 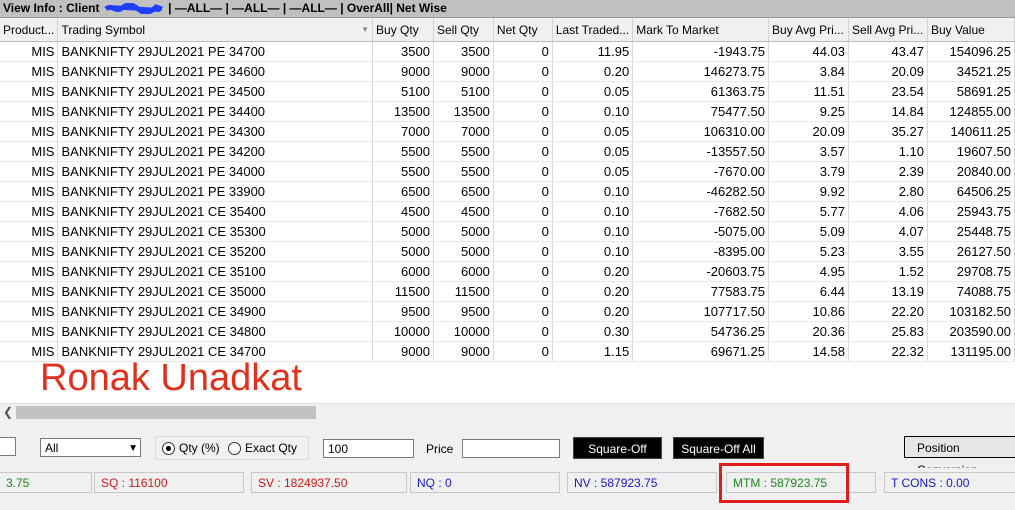 What do you see at coordinates (234, 448) in the screenshot?
I see `radio-unselected-icon` at bounding box center [234, 448].